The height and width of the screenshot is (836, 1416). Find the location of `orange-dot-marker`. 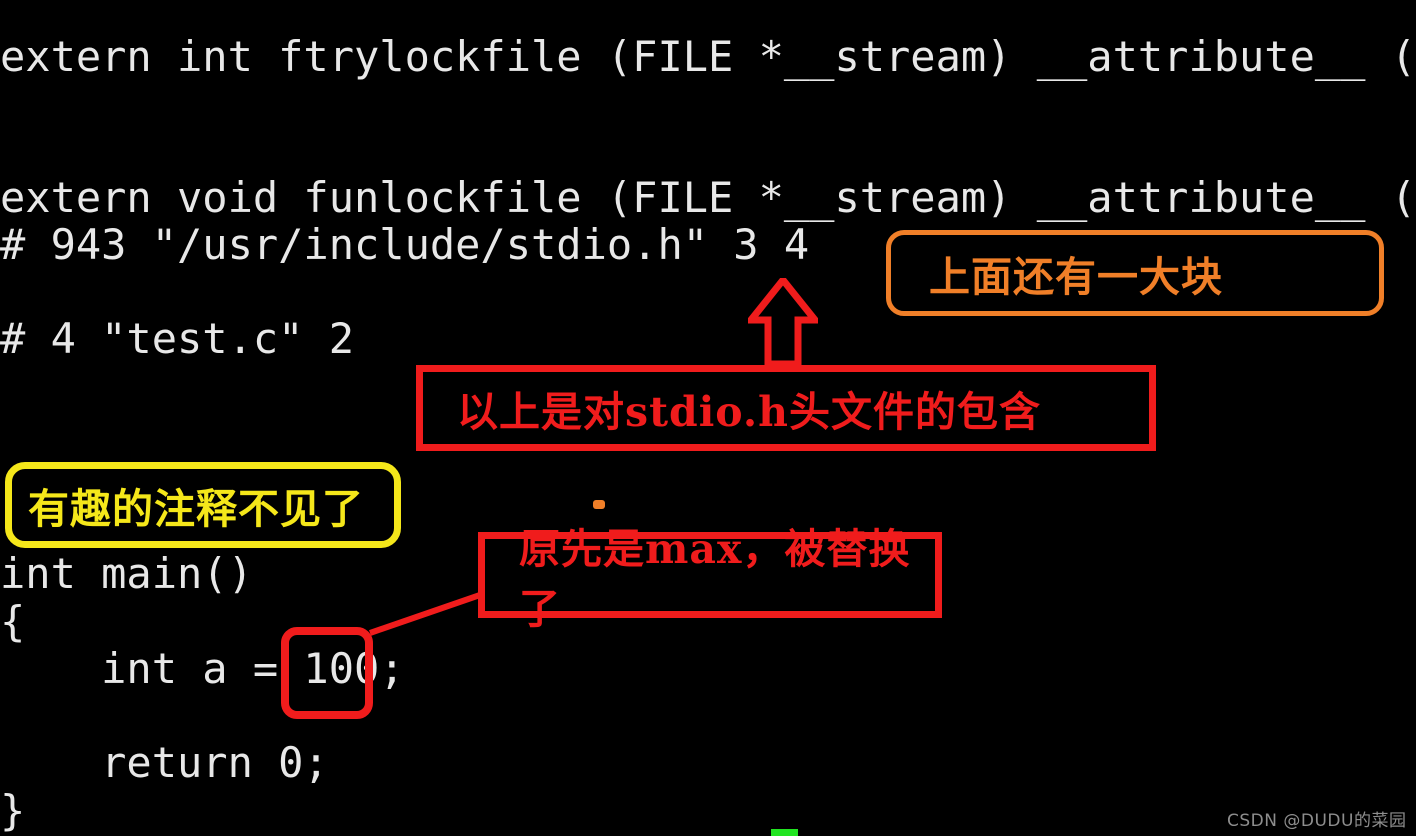

orange-dot-marker is located at coordinates (599, 504).